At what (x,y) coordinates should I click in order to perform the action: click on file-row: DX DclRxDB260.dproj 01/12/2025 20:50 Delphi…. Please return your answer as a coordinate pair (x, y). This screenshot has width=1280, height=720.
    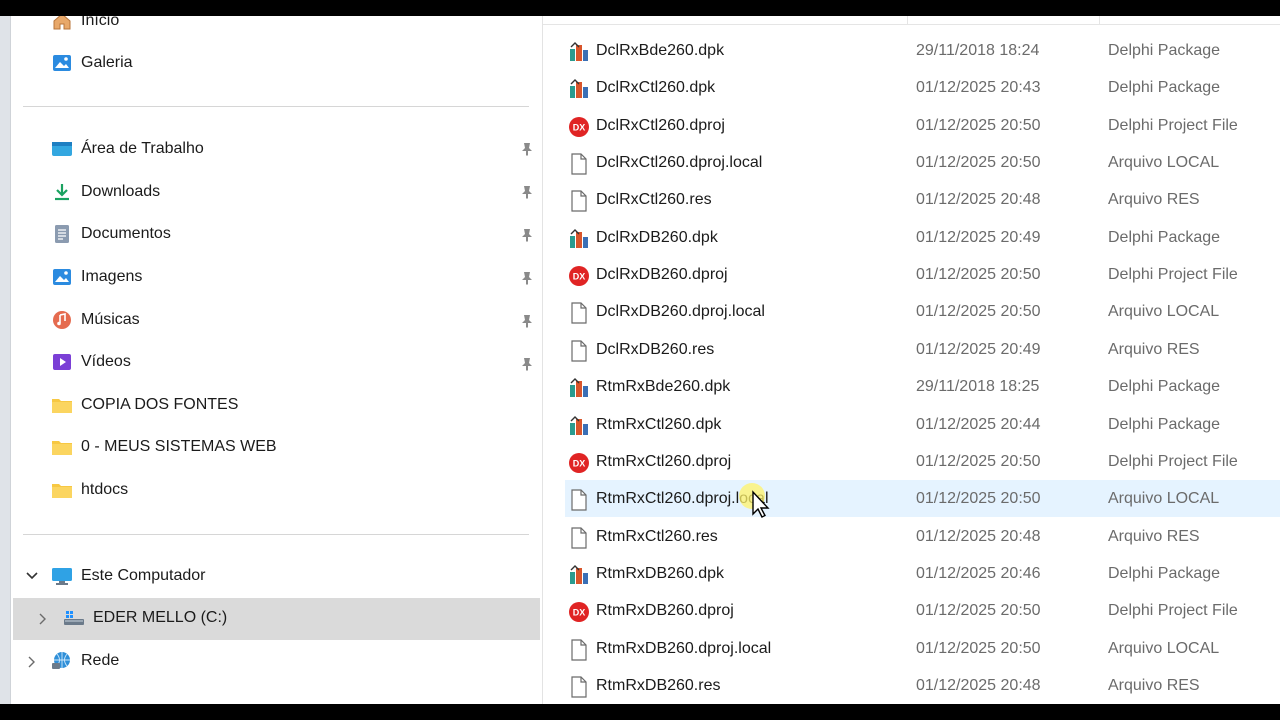
    Looking at the image, I should click on (922, 274).